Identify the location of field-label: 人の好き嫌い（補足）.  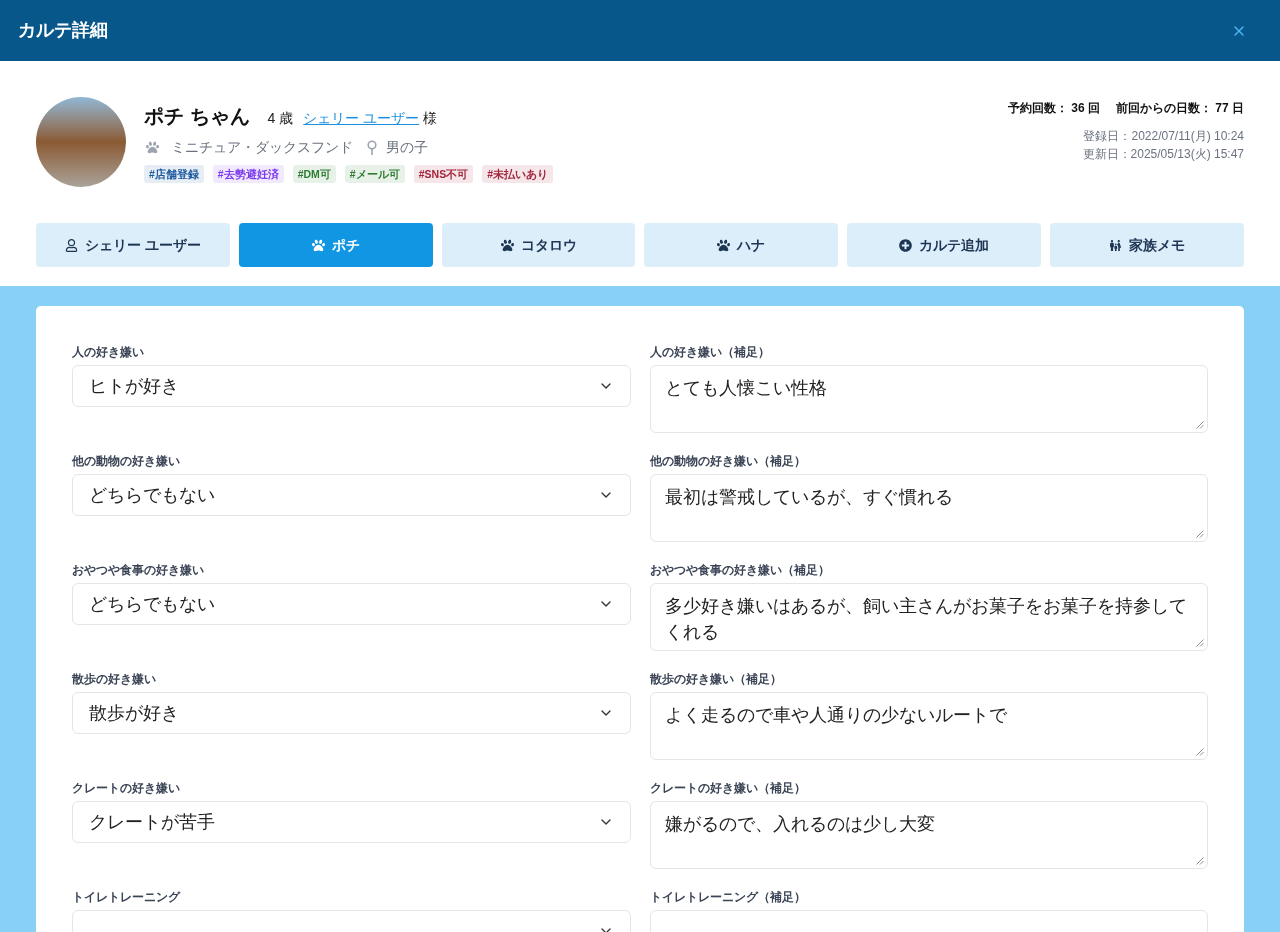
(710, 352).